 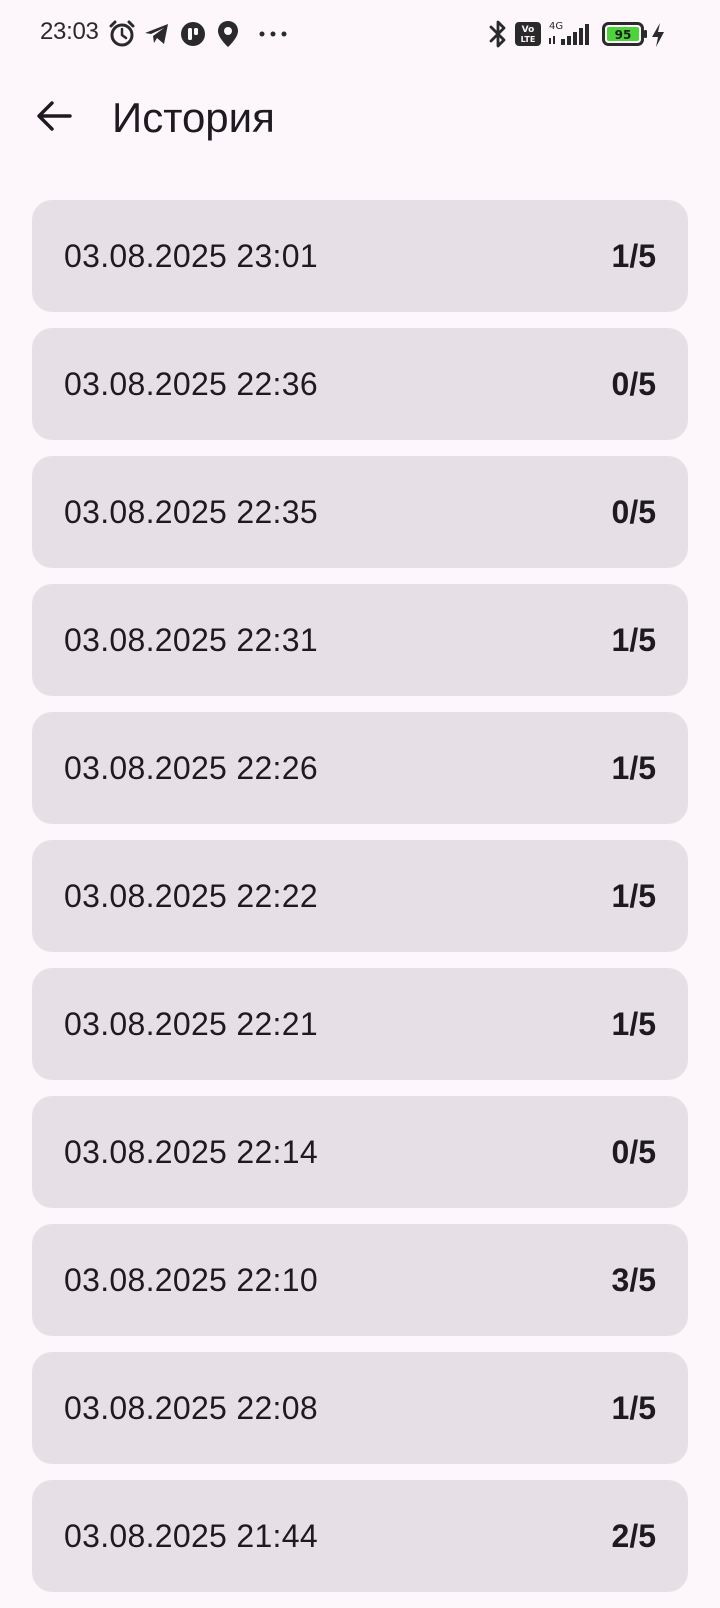 I want to click on status-bar: 23:03 Vo LTE 4G 95, so click(x=360, y=35).